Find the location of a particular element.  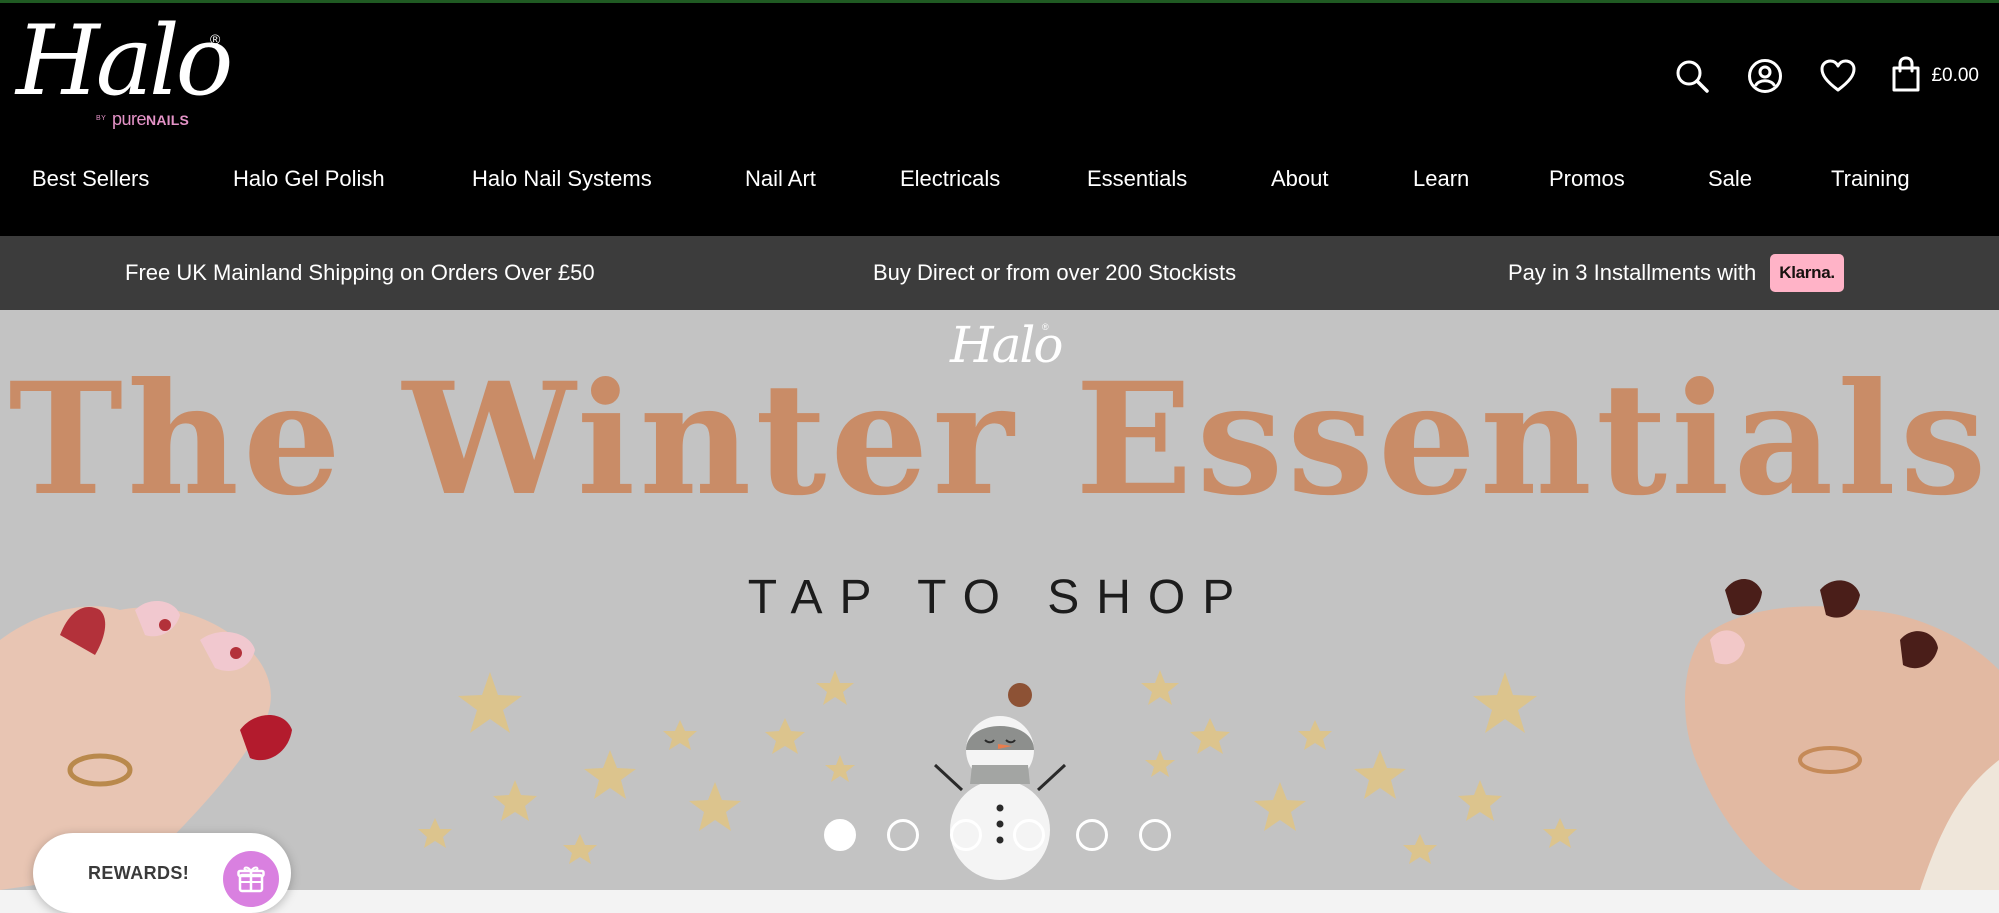

cart-button: £0.00 is located at coordinates (1935, 76).